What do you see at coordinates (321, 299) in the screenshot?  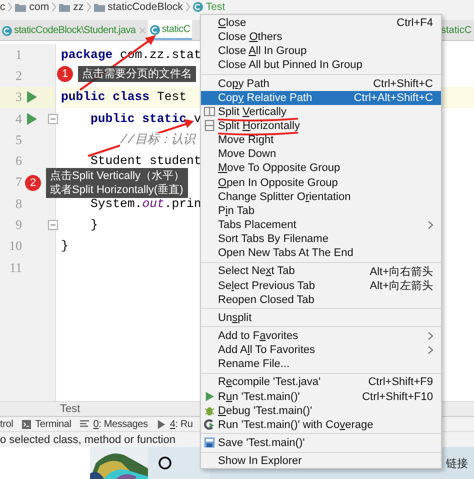 I see `menu-item: Reopen Closed Tab` at bounding box center [321, 299].